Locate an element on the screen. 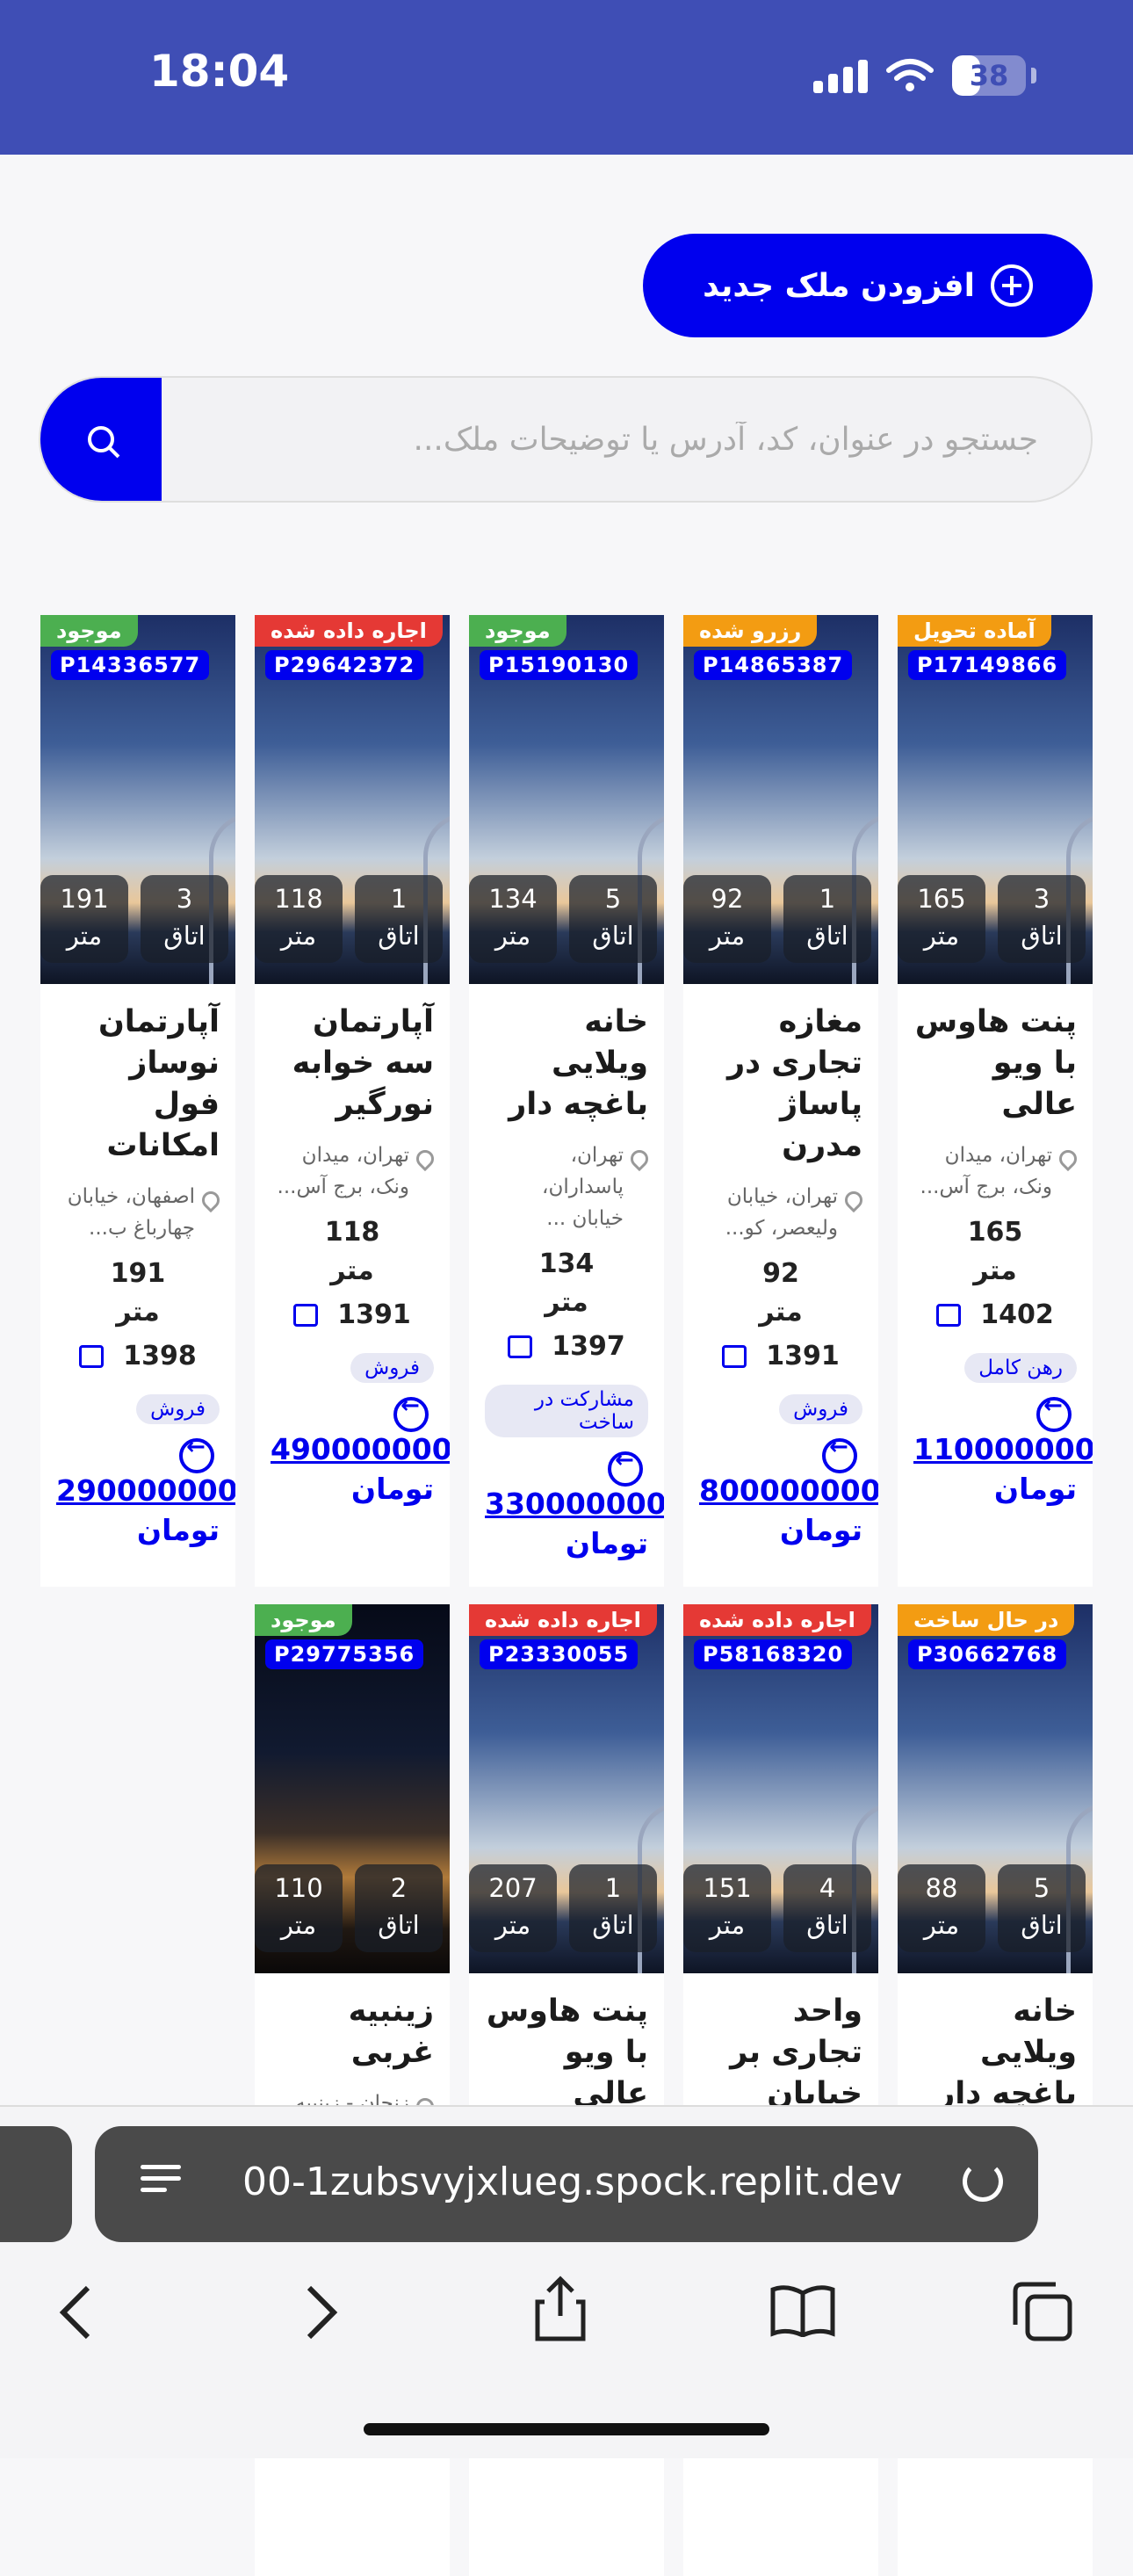 The width and height of the screenshot is (1133, 2576). feature-area: 92 متر is located at coordinates (780, 1293).